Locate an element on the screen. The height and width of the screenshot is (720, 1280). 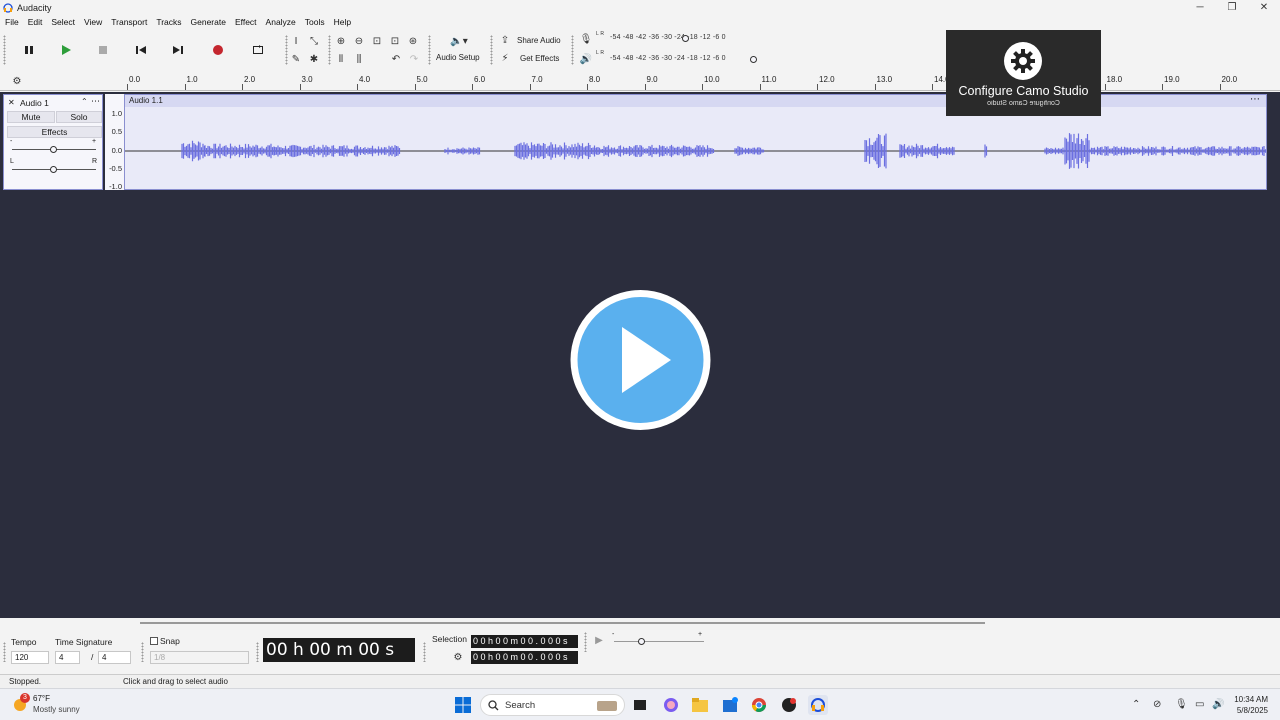
chrome-icon is located at coordinates (759, 705).